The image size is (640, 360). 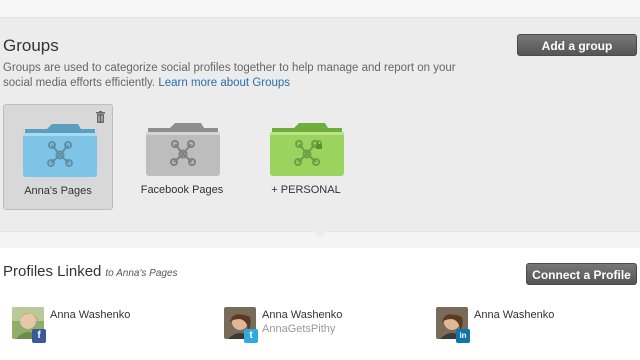 I want to click on folder-label: + PERSONAL, so click(x=306, y=190).